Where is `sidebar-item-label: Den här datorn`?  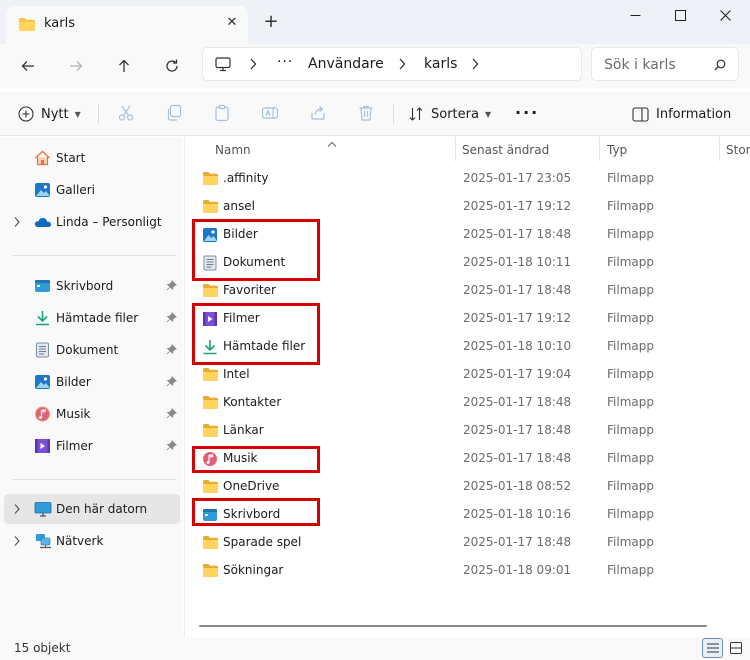 sidebar-item-label: Den här datorn is located at coordinates (102, 509).